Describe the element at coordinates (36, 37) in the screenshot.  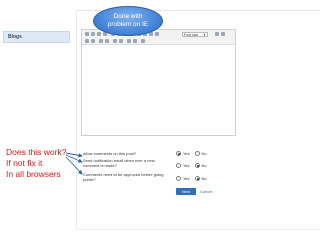
I see `sidebar-item-blogs: Blogs` at that location.